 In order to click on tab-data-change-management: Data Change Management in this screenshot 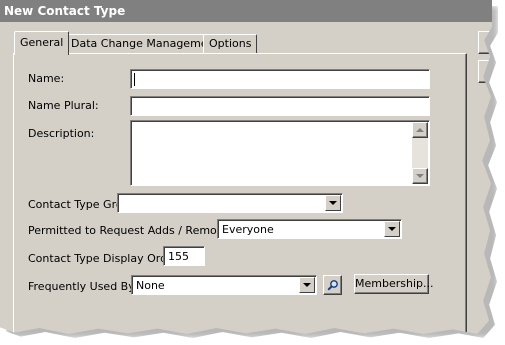, I will do `click(145, 44)`.